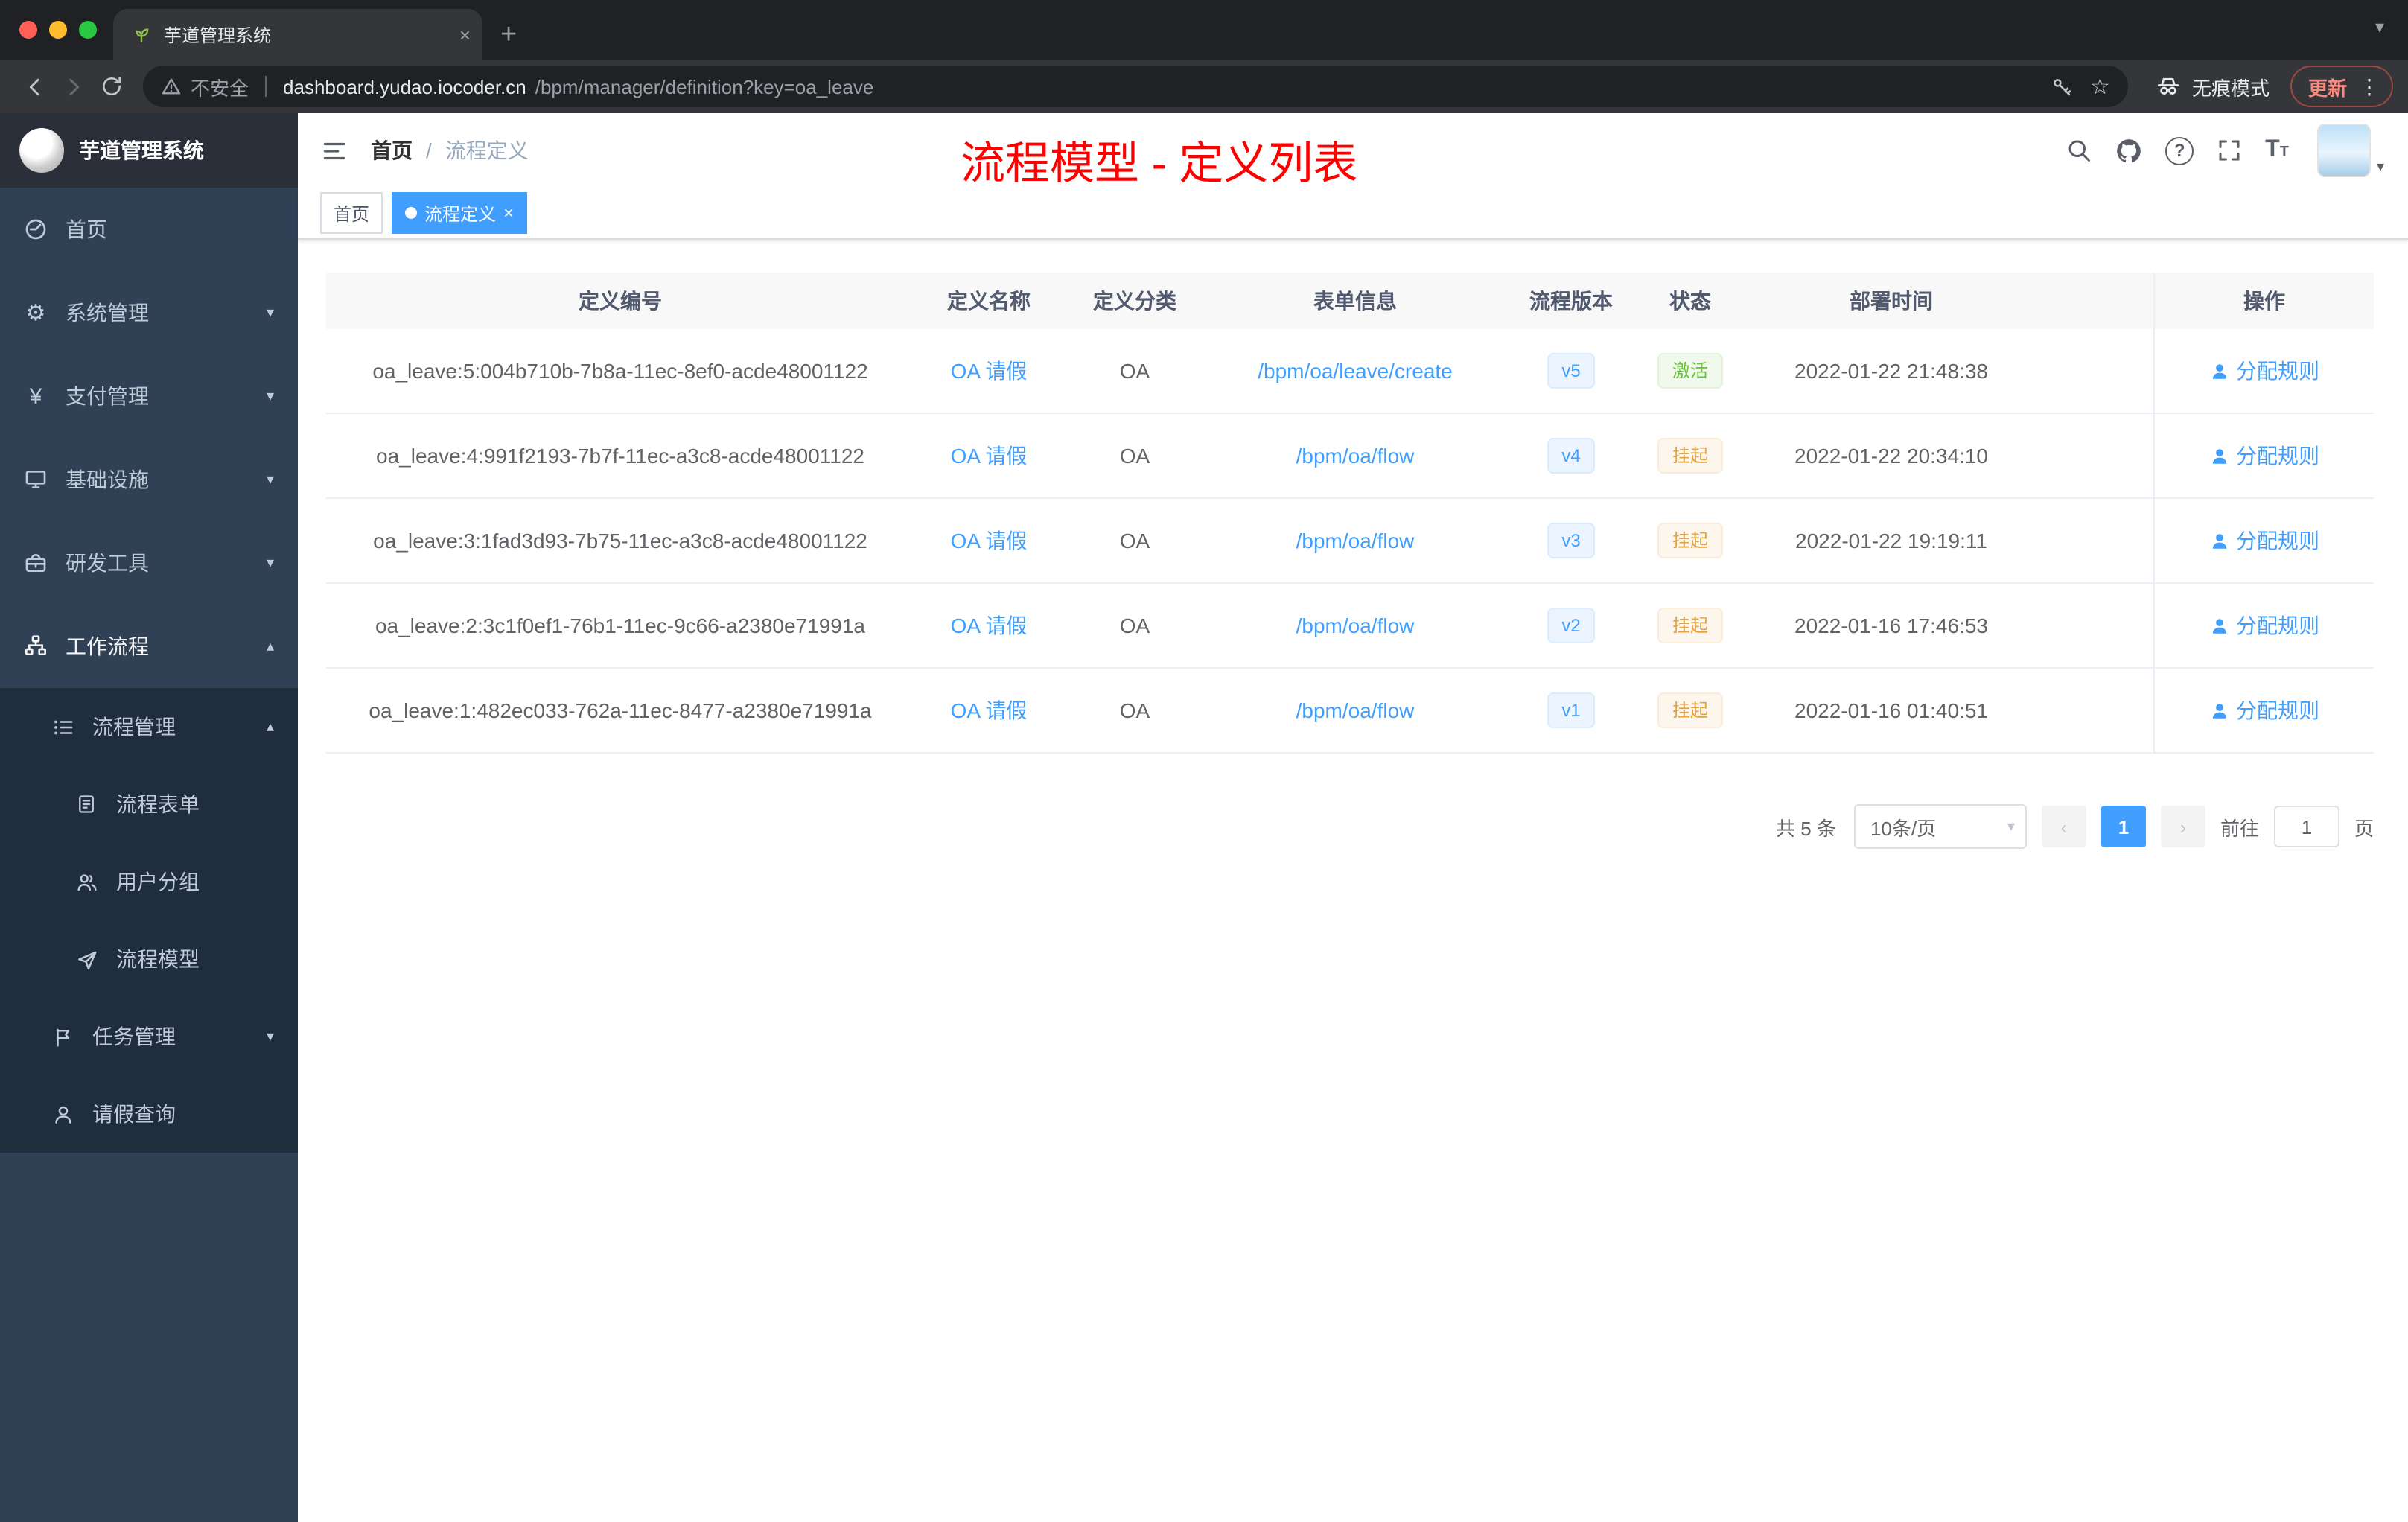  I want to click on sidebar-item-user-group: 用户分组, so click(149, 881).